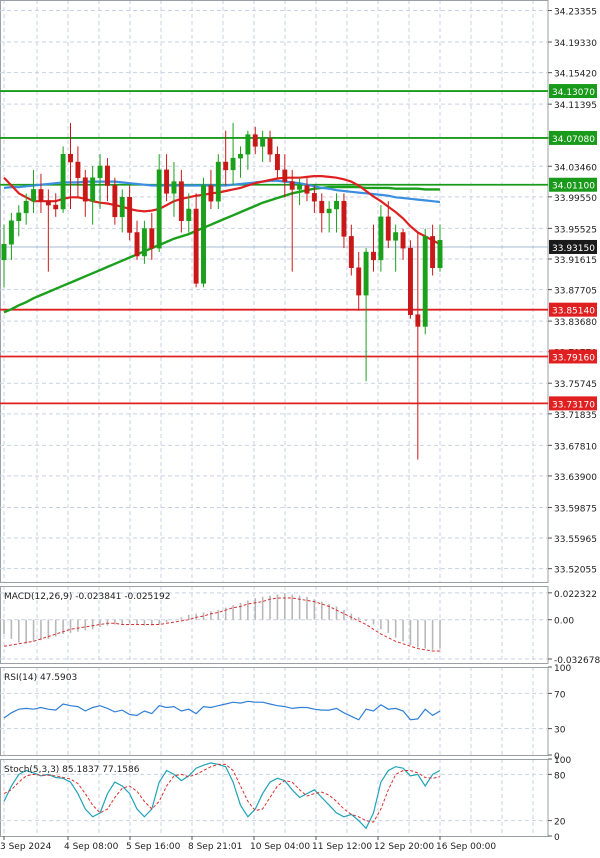  What do you see at coordinates (466, 847) in the screenshot?
I see `time-tick-label: 16 Sep 00:00` at bounding box center [466, 847].